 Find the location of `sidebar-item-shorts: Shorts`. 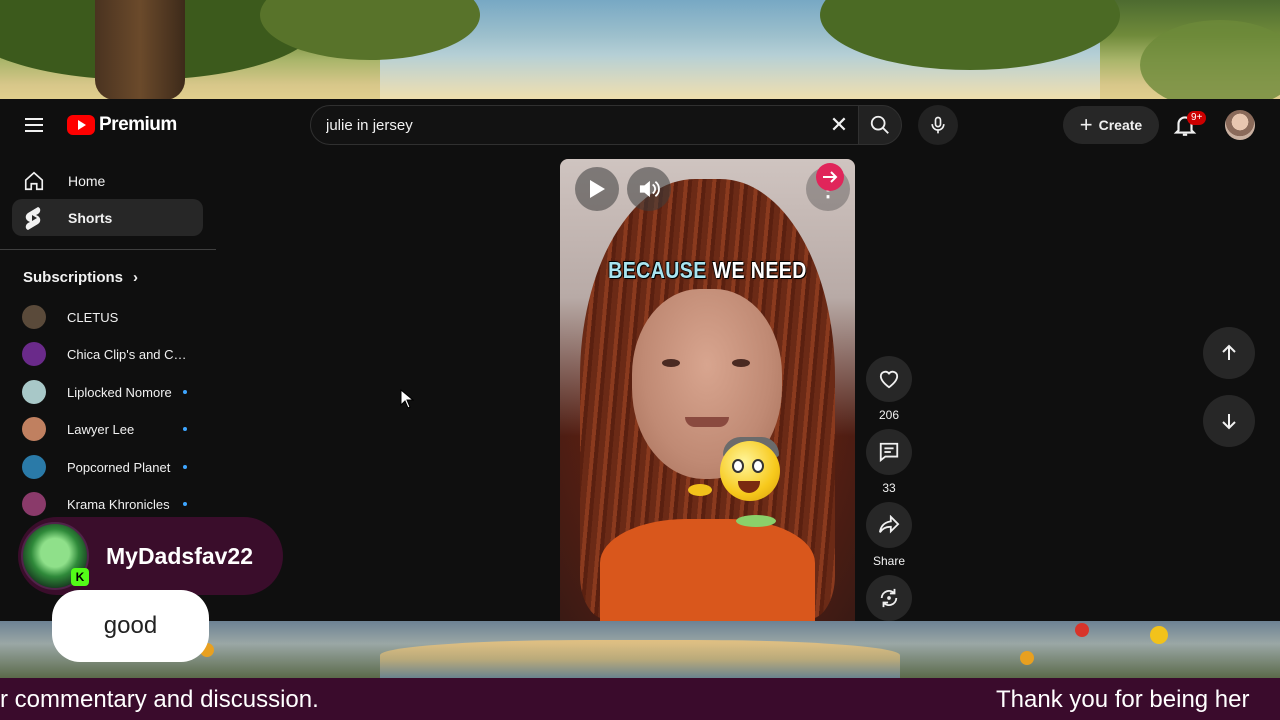

sidebar-item-shorts: Shorts is located at coordinates (107, 217).